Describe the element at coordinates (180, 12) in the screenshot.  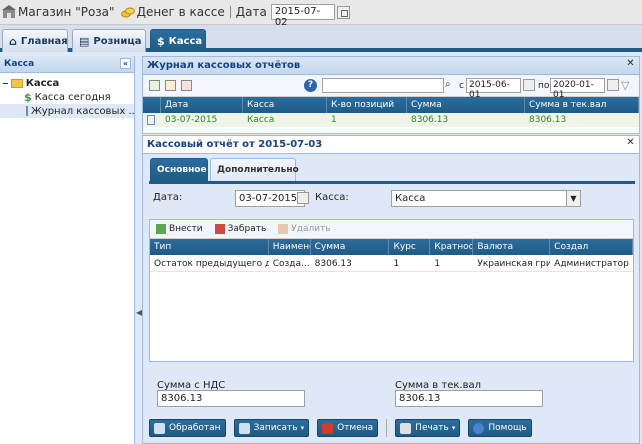
I see `cash-label: Денег в кассе` at that location.